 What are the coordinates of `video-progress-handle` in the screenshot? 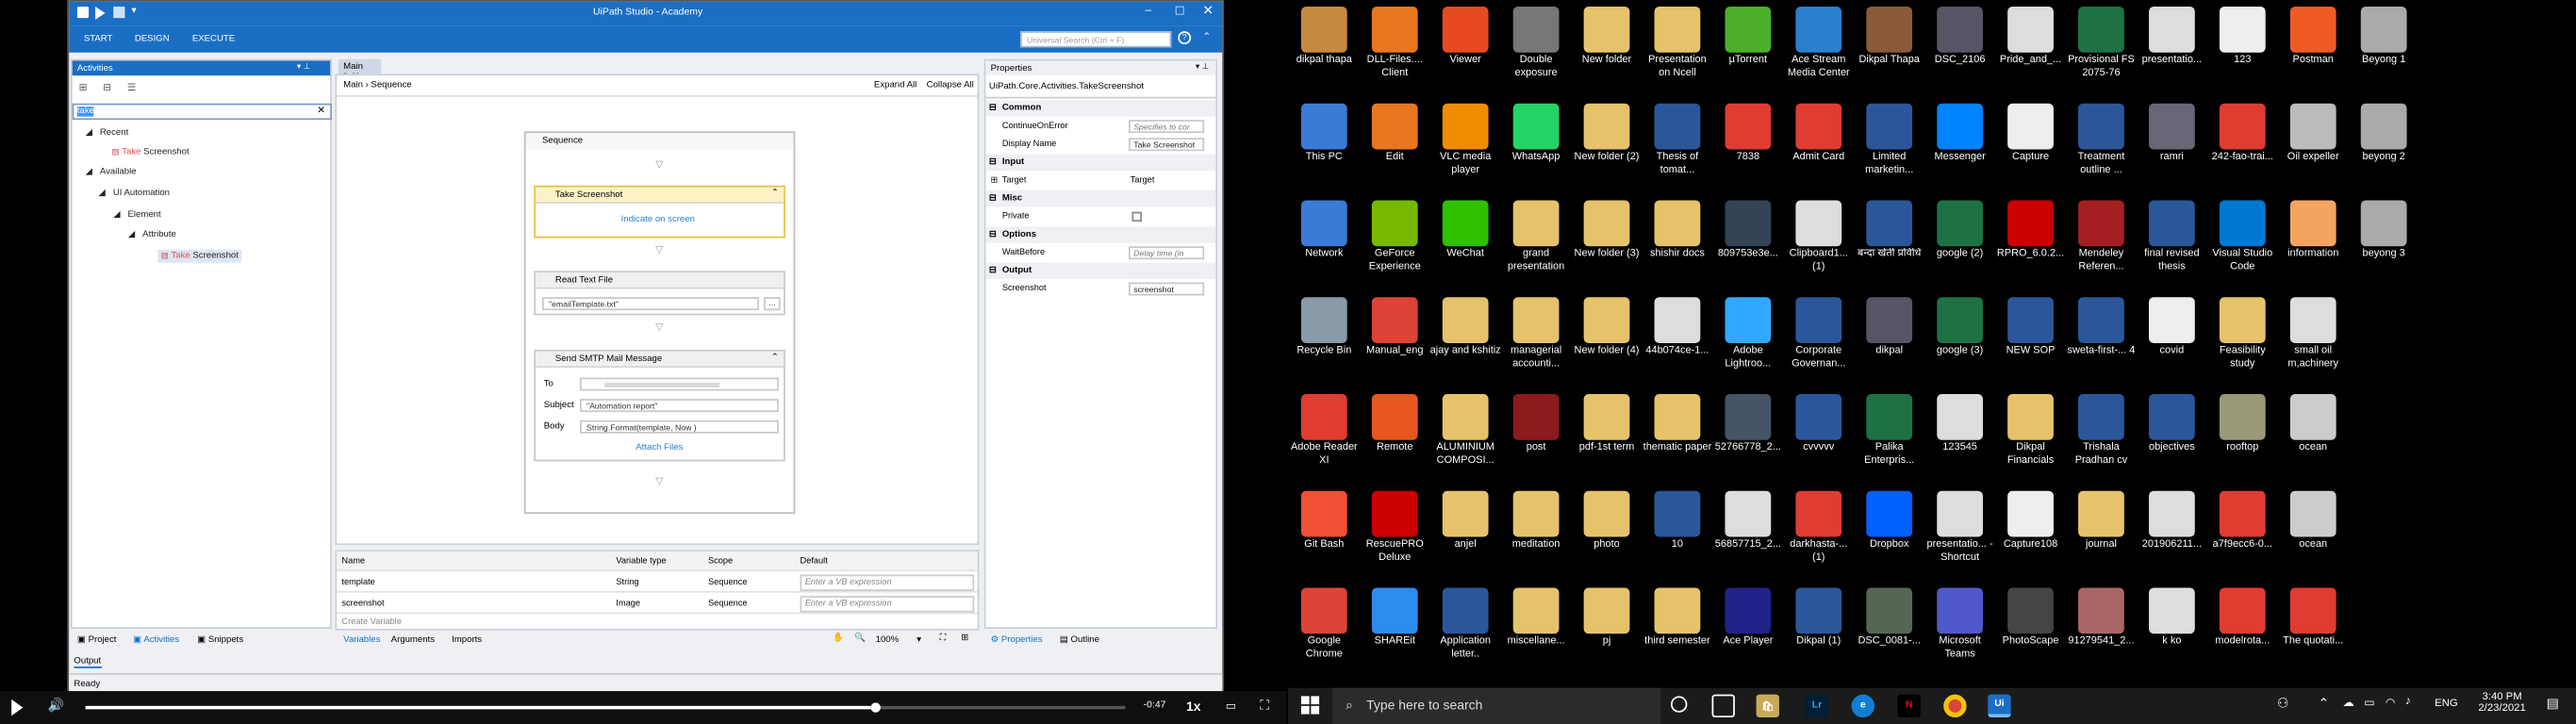 It's located at (876, 707).